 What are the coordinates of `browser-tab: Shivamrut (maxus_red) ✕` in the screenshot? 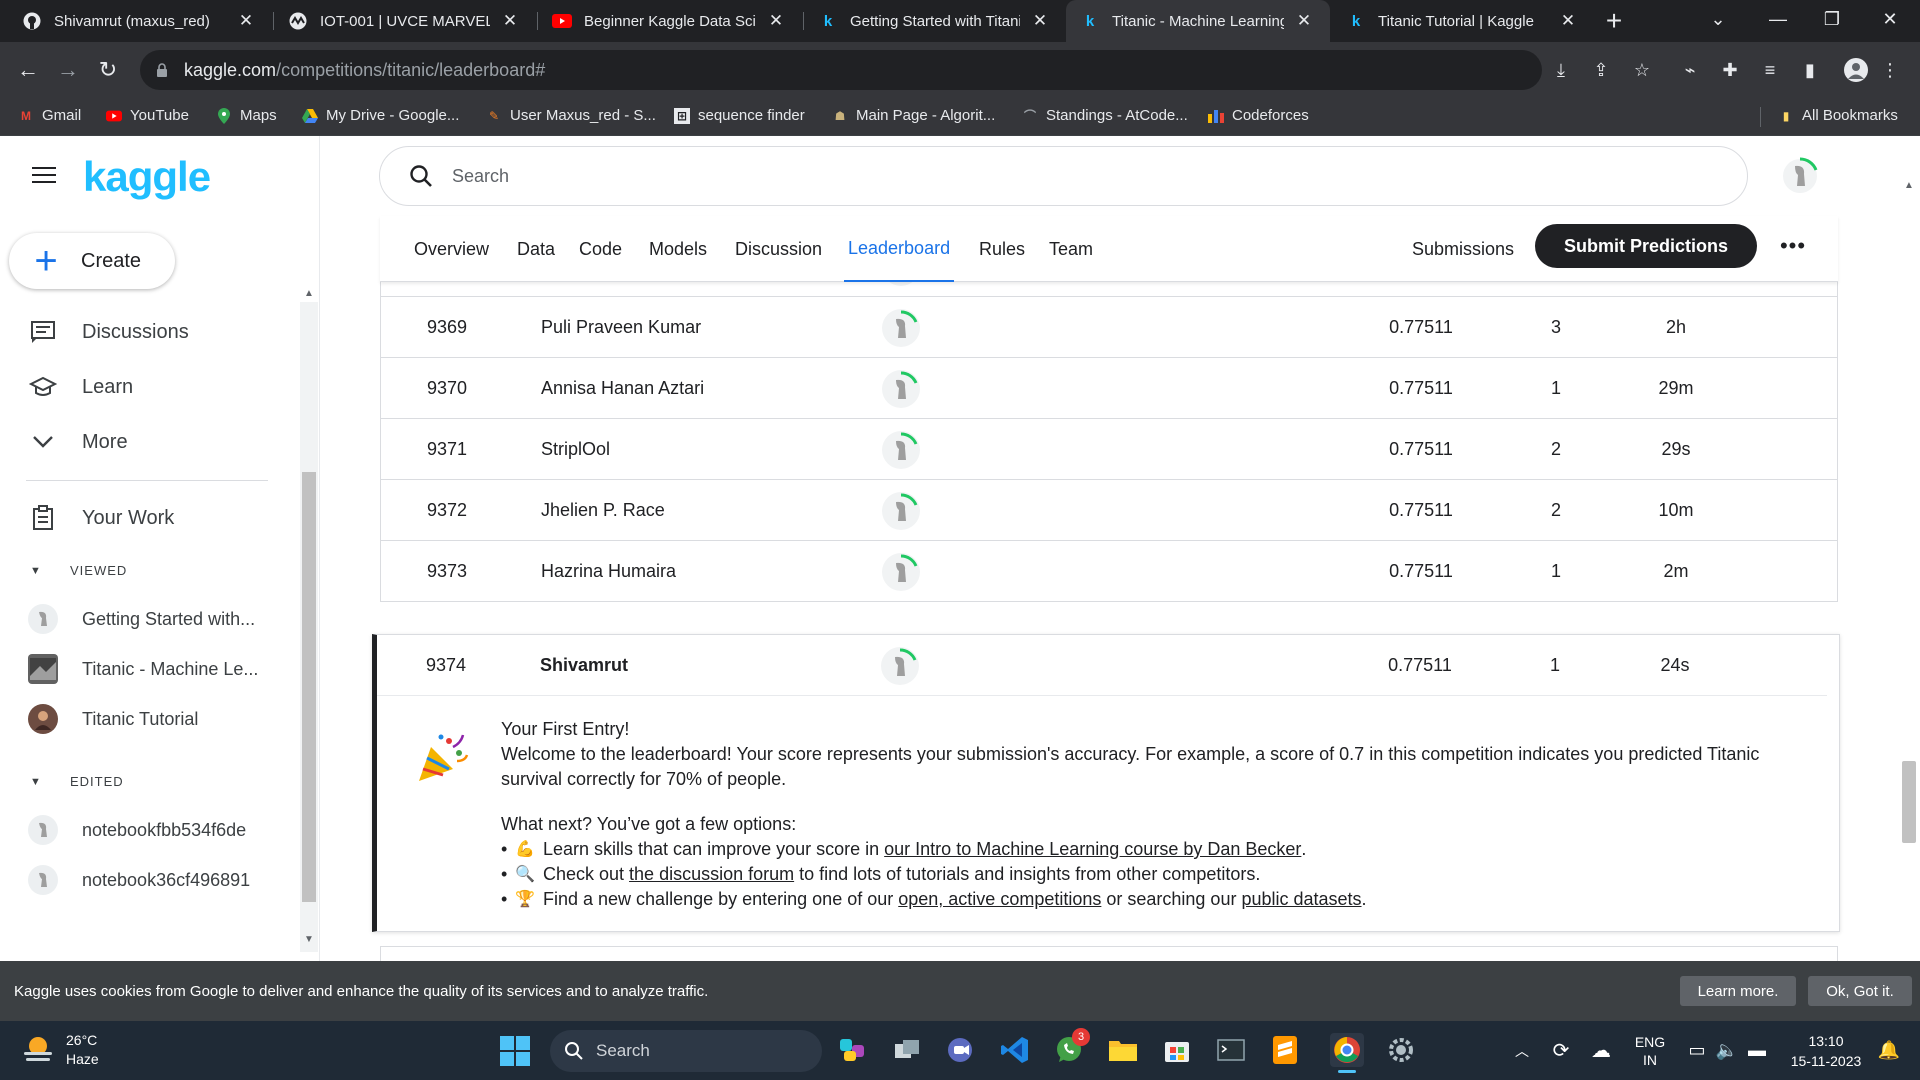 It's located at (140, 21).